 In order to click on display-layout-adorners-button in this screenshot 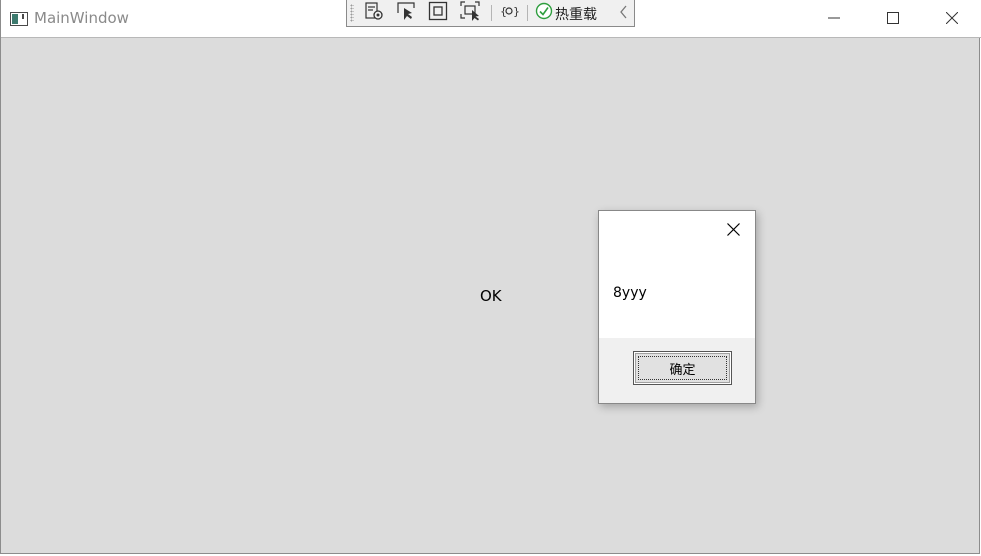, I will do `click(438, 13)`.